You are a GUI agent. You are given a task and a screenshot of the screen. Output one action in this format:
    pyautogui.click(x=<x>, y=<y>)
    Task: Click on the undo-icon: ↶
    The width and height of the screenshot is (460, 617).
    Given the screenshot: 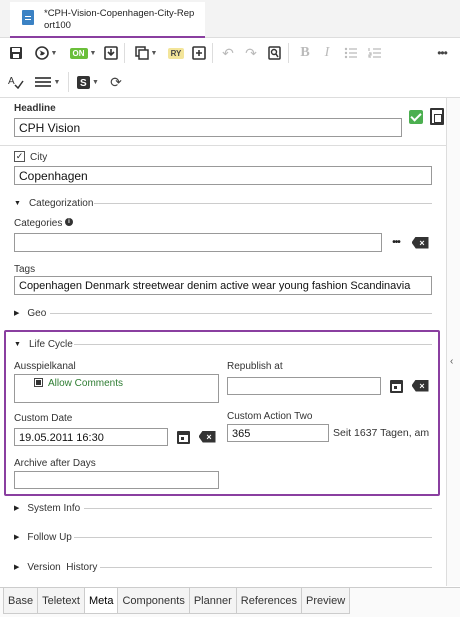 What is the action you would take?
    pyautogui.click(x=228, y=53)
    